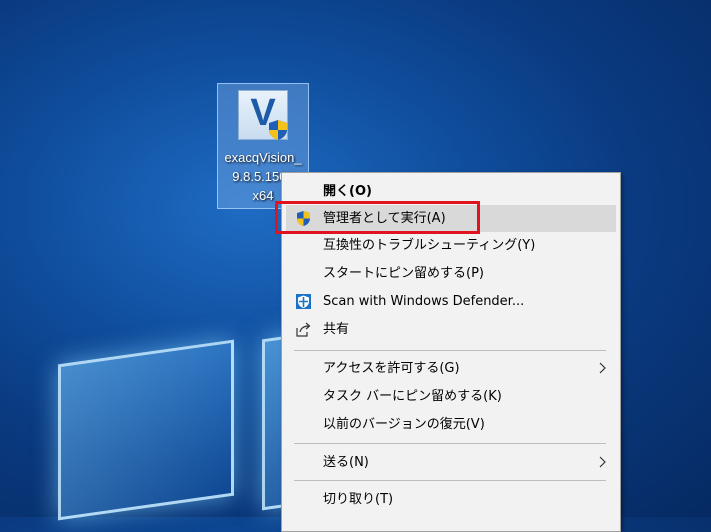 The image size is (711, 532). I want to click on menu-item-run-as-admin: 管理者として実行(A), so click(445, 217).